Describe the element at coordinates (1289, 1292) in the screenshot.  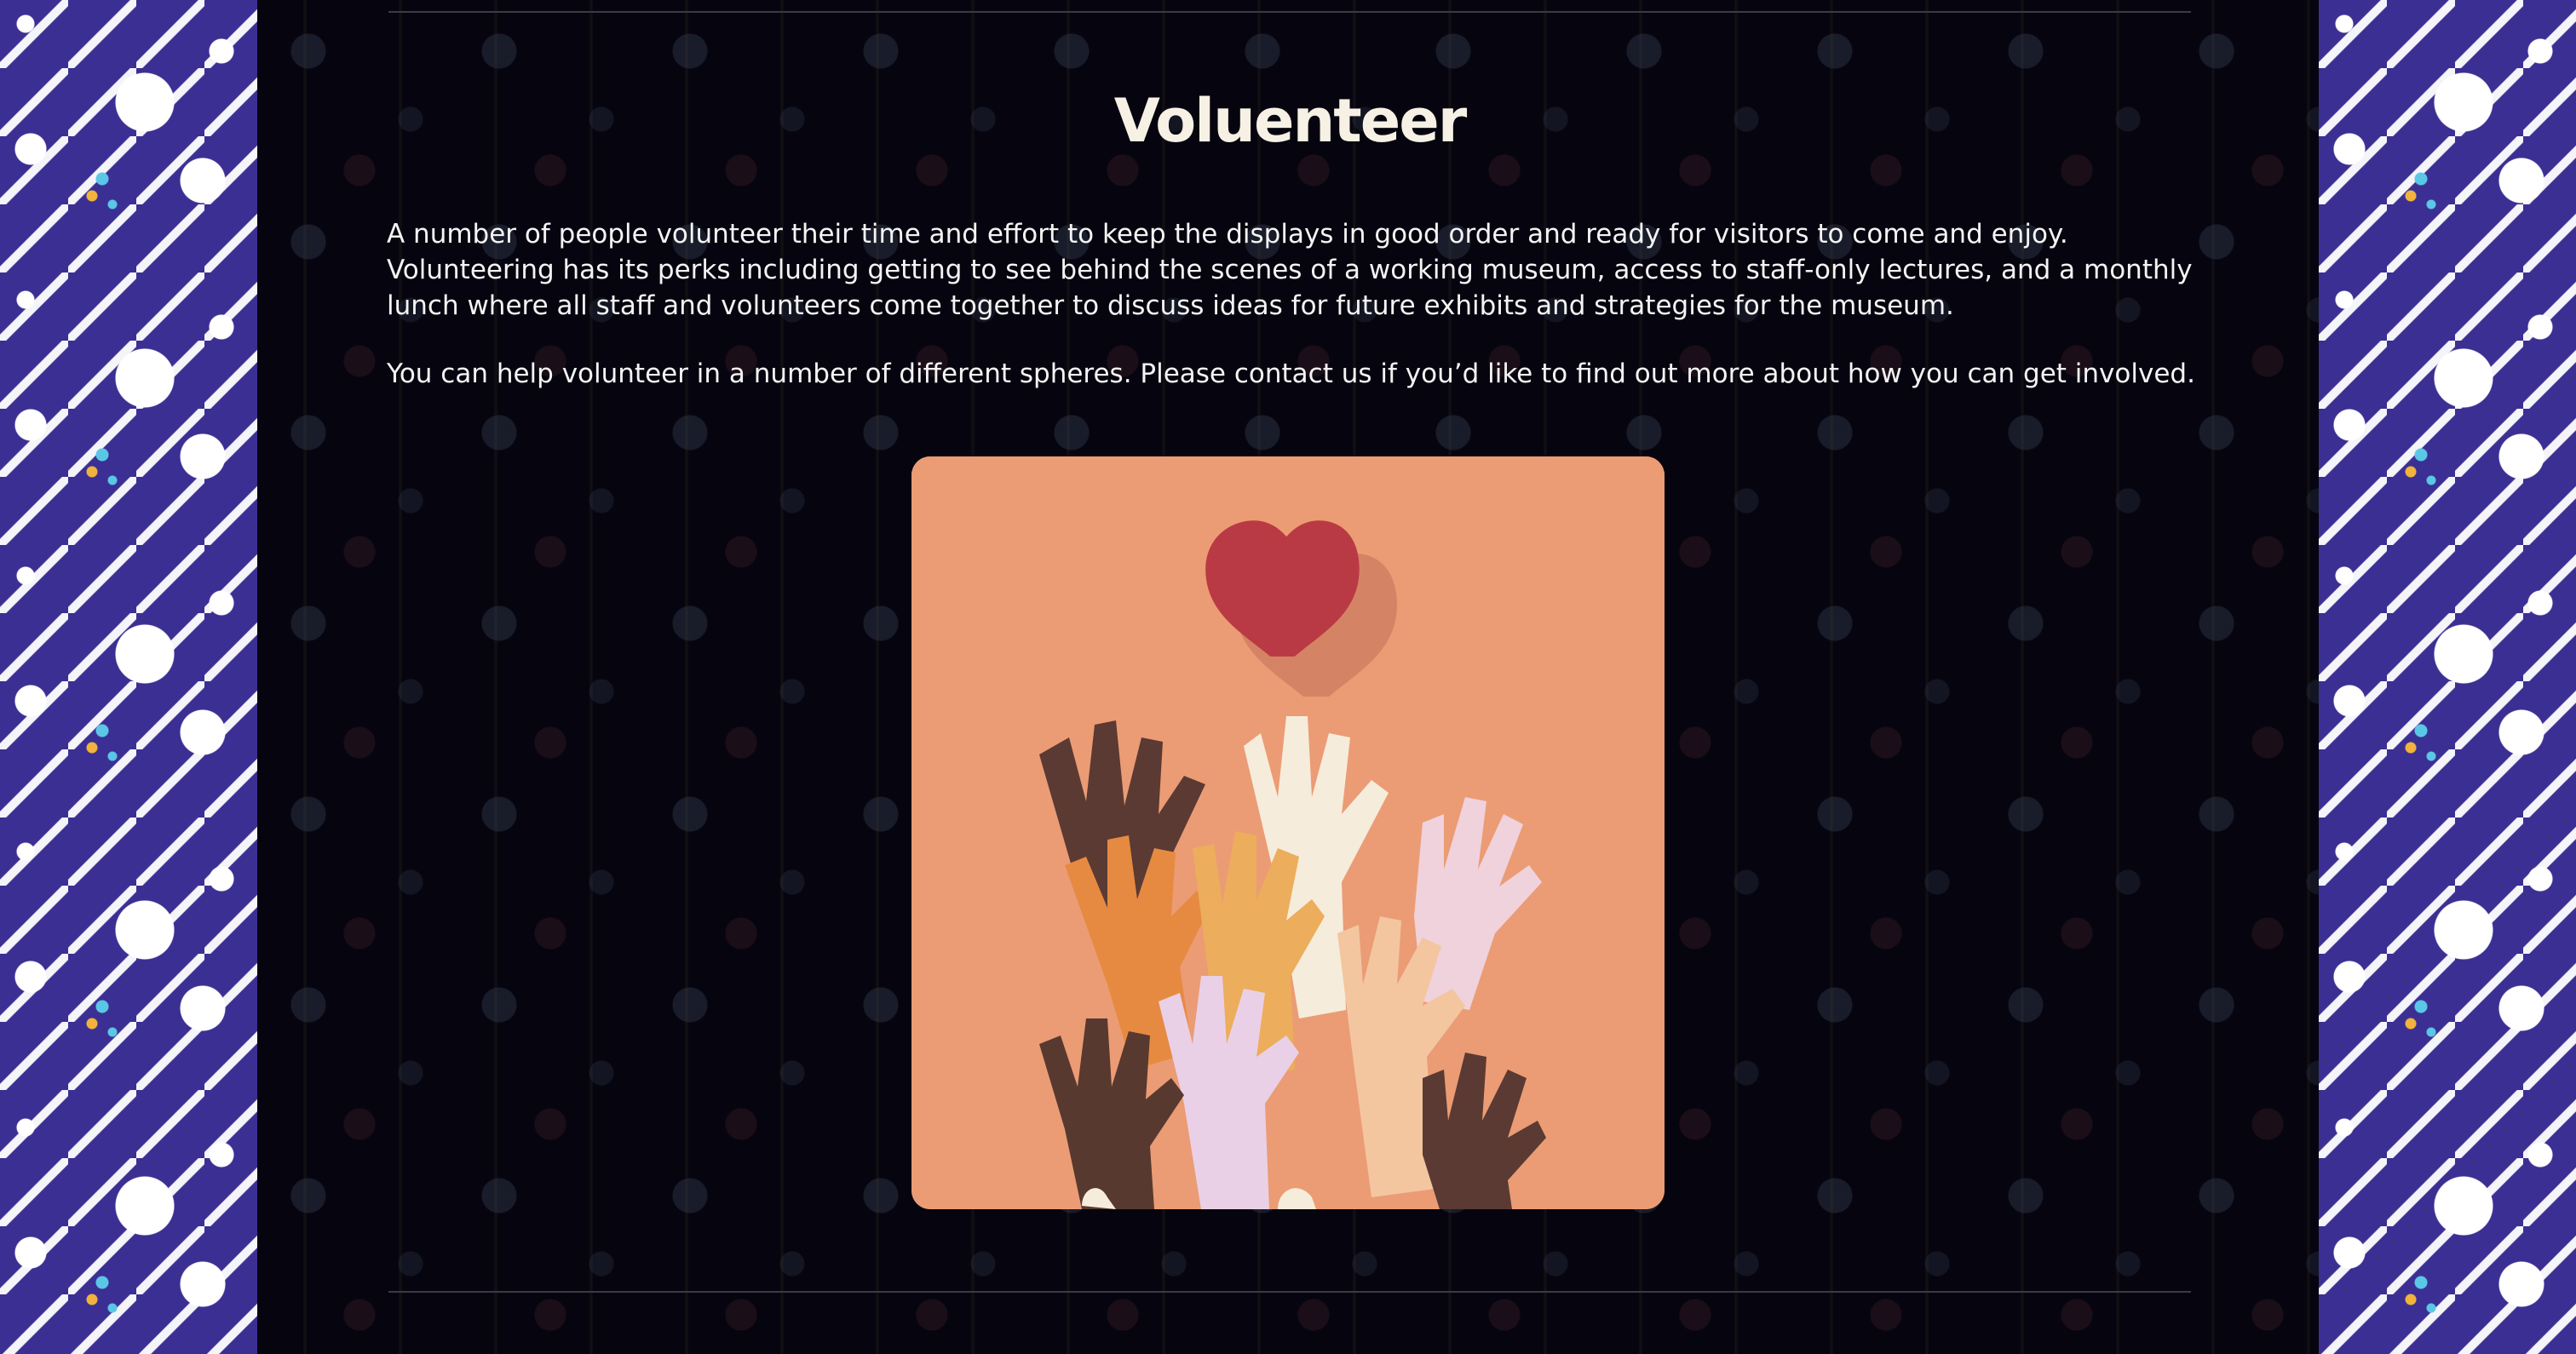
I see `bottom-divider` at that location.